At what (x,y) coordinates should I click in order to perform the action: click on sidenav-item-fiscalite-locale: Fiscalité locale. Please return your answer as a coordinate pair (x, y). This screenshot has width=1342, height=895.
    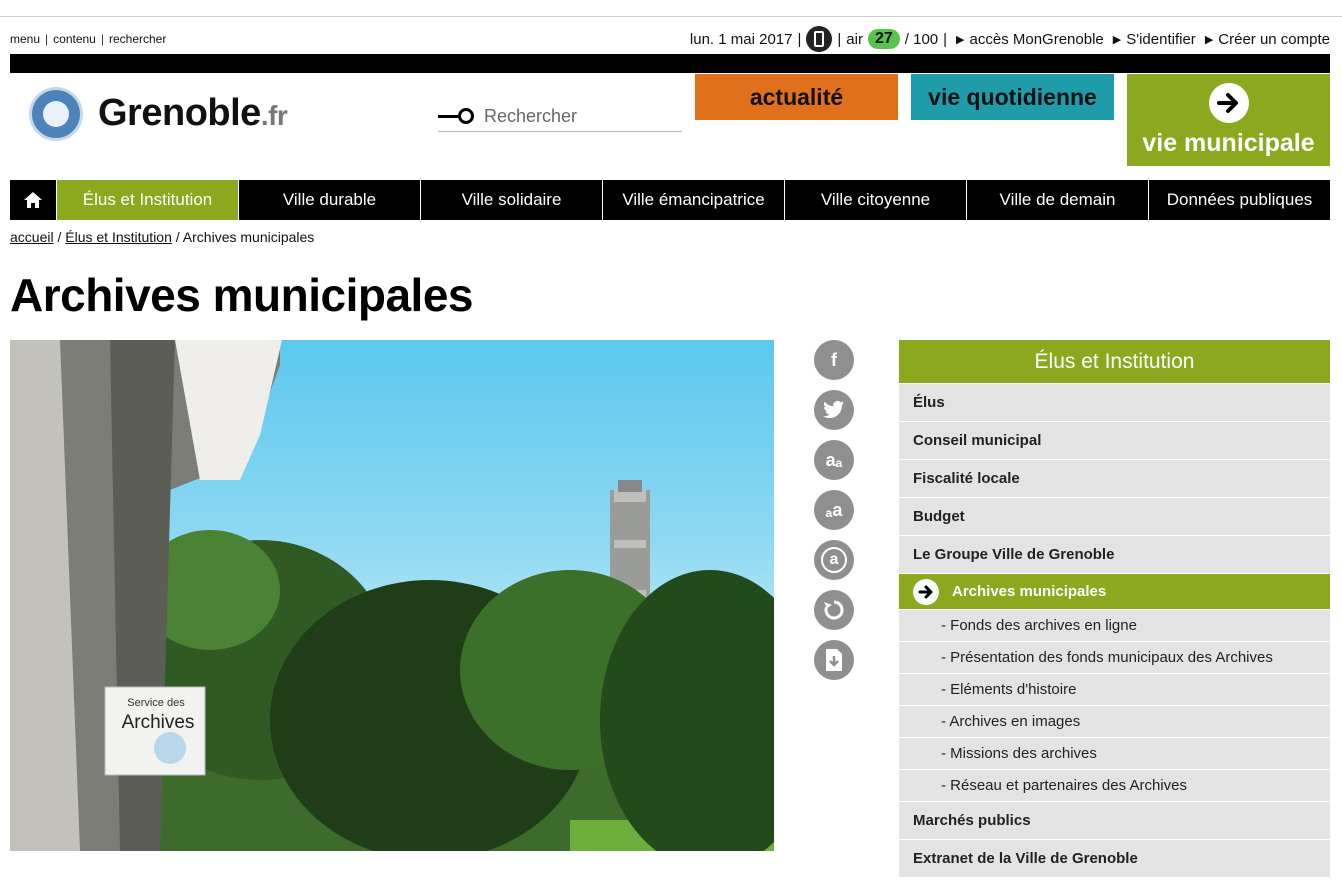
    Looking at the image, I should click on (1114, 478).